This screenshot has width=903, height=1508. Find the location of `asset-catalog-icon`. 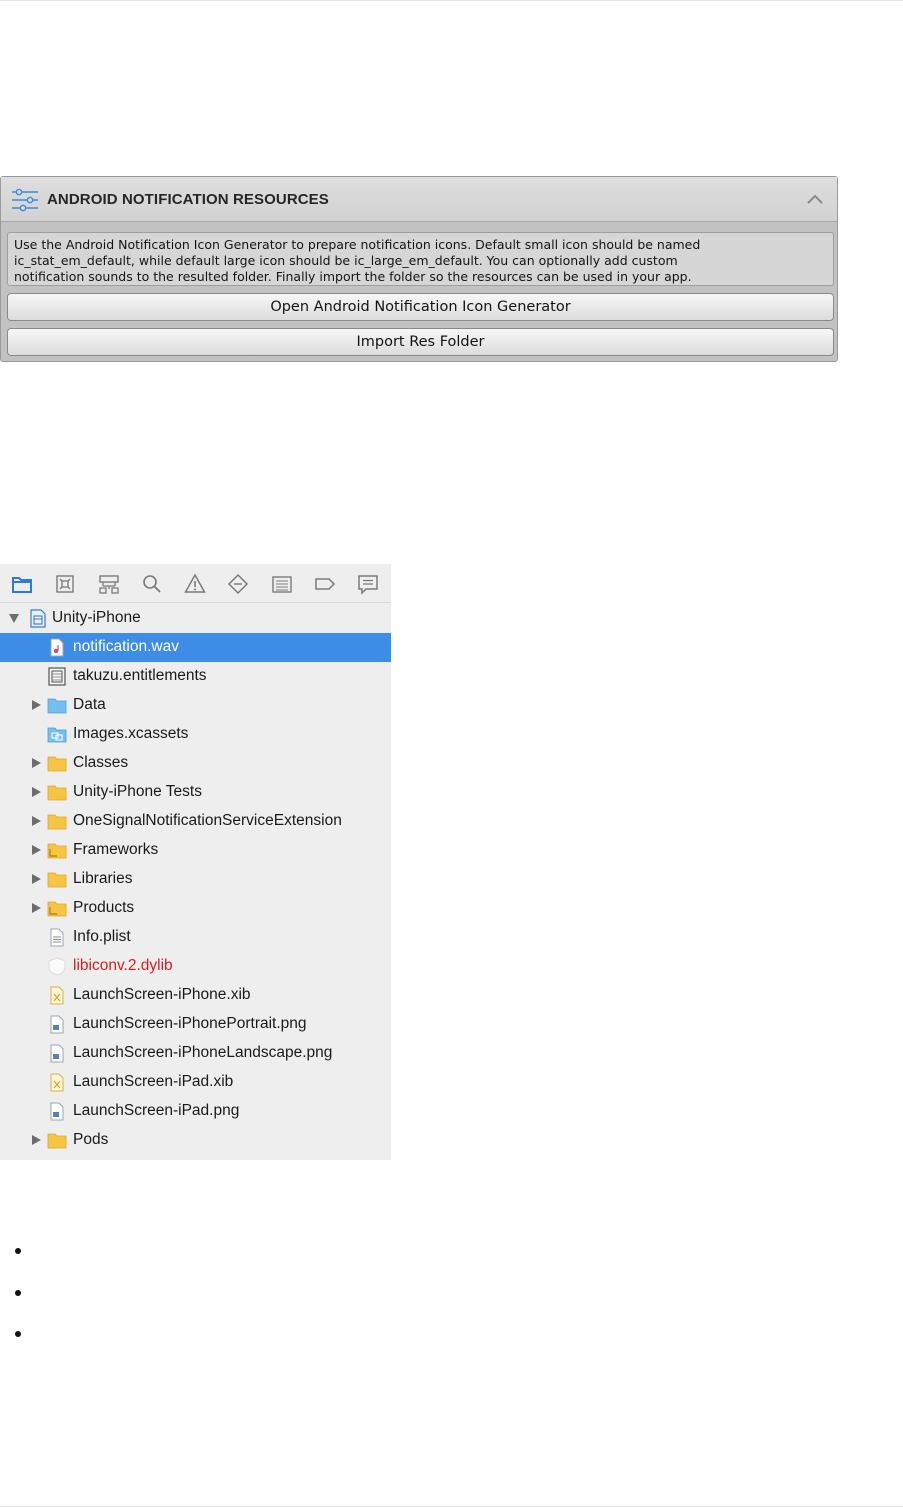

asset-catalog-icon is located at coordinates (57, 735).